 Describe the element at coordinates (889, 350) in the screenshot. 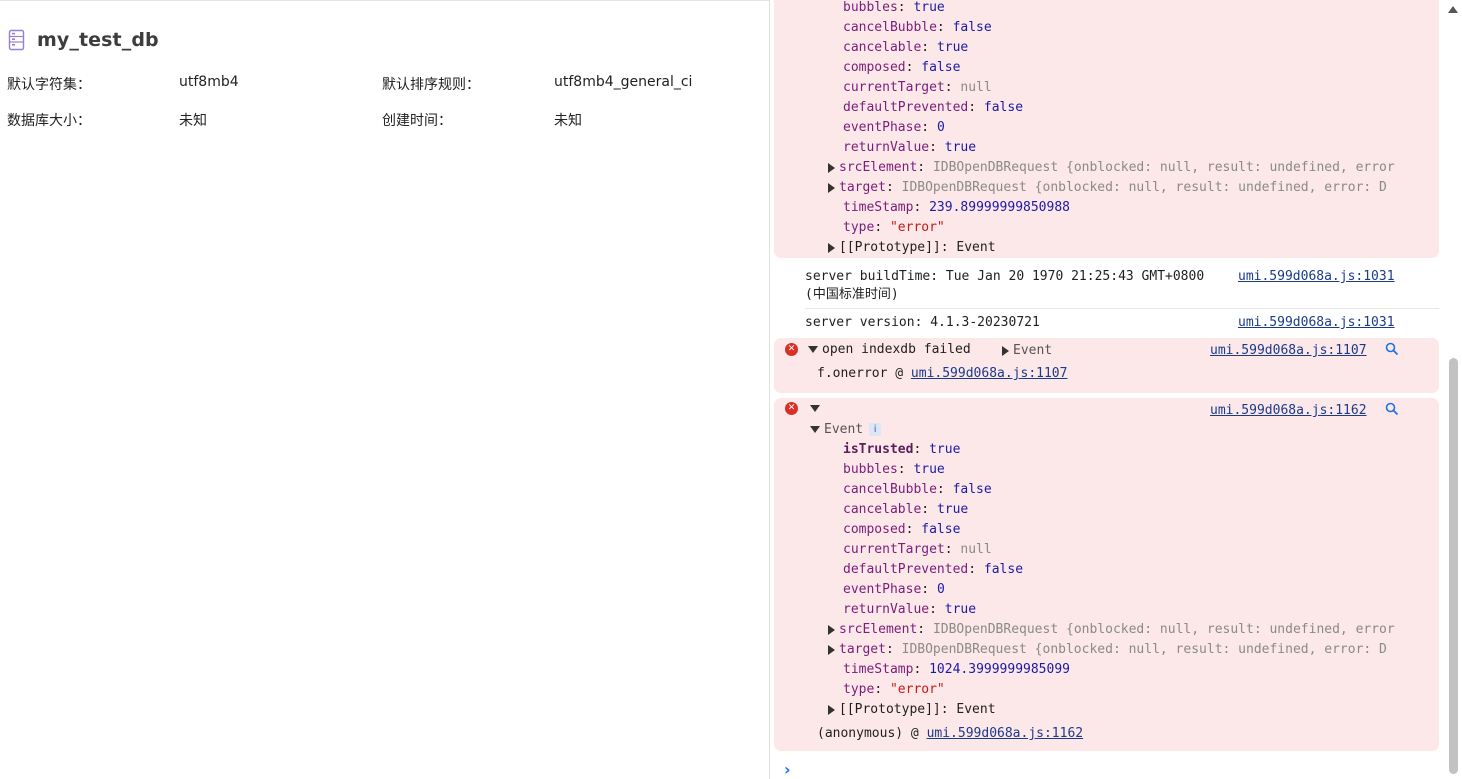

I see `error-summary-row: open indexdb failed` at that location.